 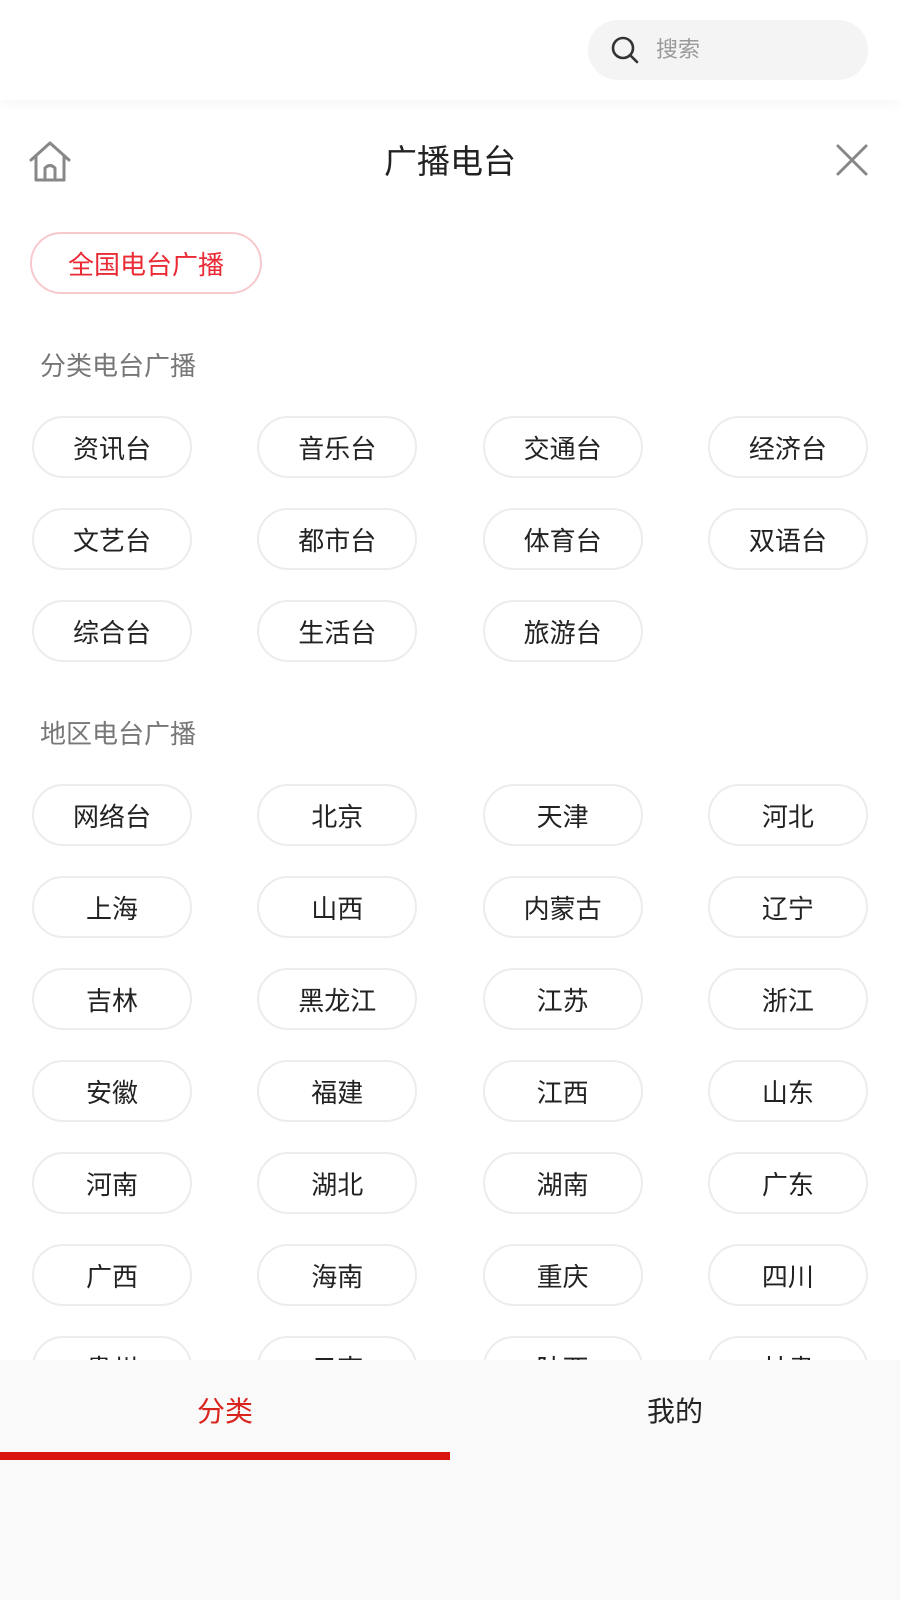 What do you see at coordinates (112, 1275) in the screenshot?
I see `region-station-item: 广西` at bounding box center [112, 1275].